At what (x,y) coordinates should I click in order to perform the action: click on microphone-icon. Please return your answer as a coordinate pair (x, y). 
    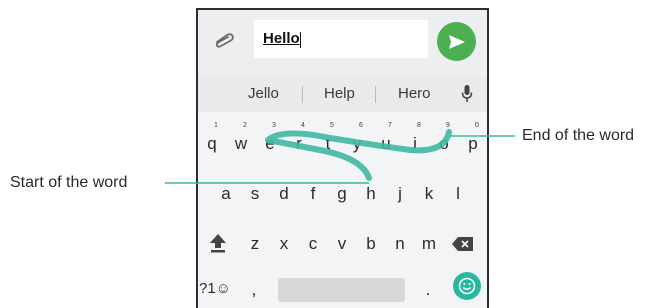
    Looking at the image, I should click on (467, 94).